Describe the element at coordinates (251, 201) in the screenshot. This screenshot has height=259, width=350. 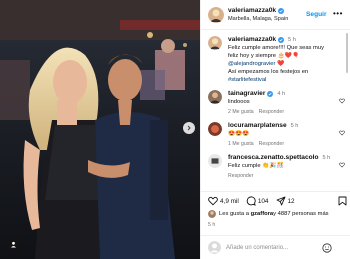
I see `comment-icon` at that location.